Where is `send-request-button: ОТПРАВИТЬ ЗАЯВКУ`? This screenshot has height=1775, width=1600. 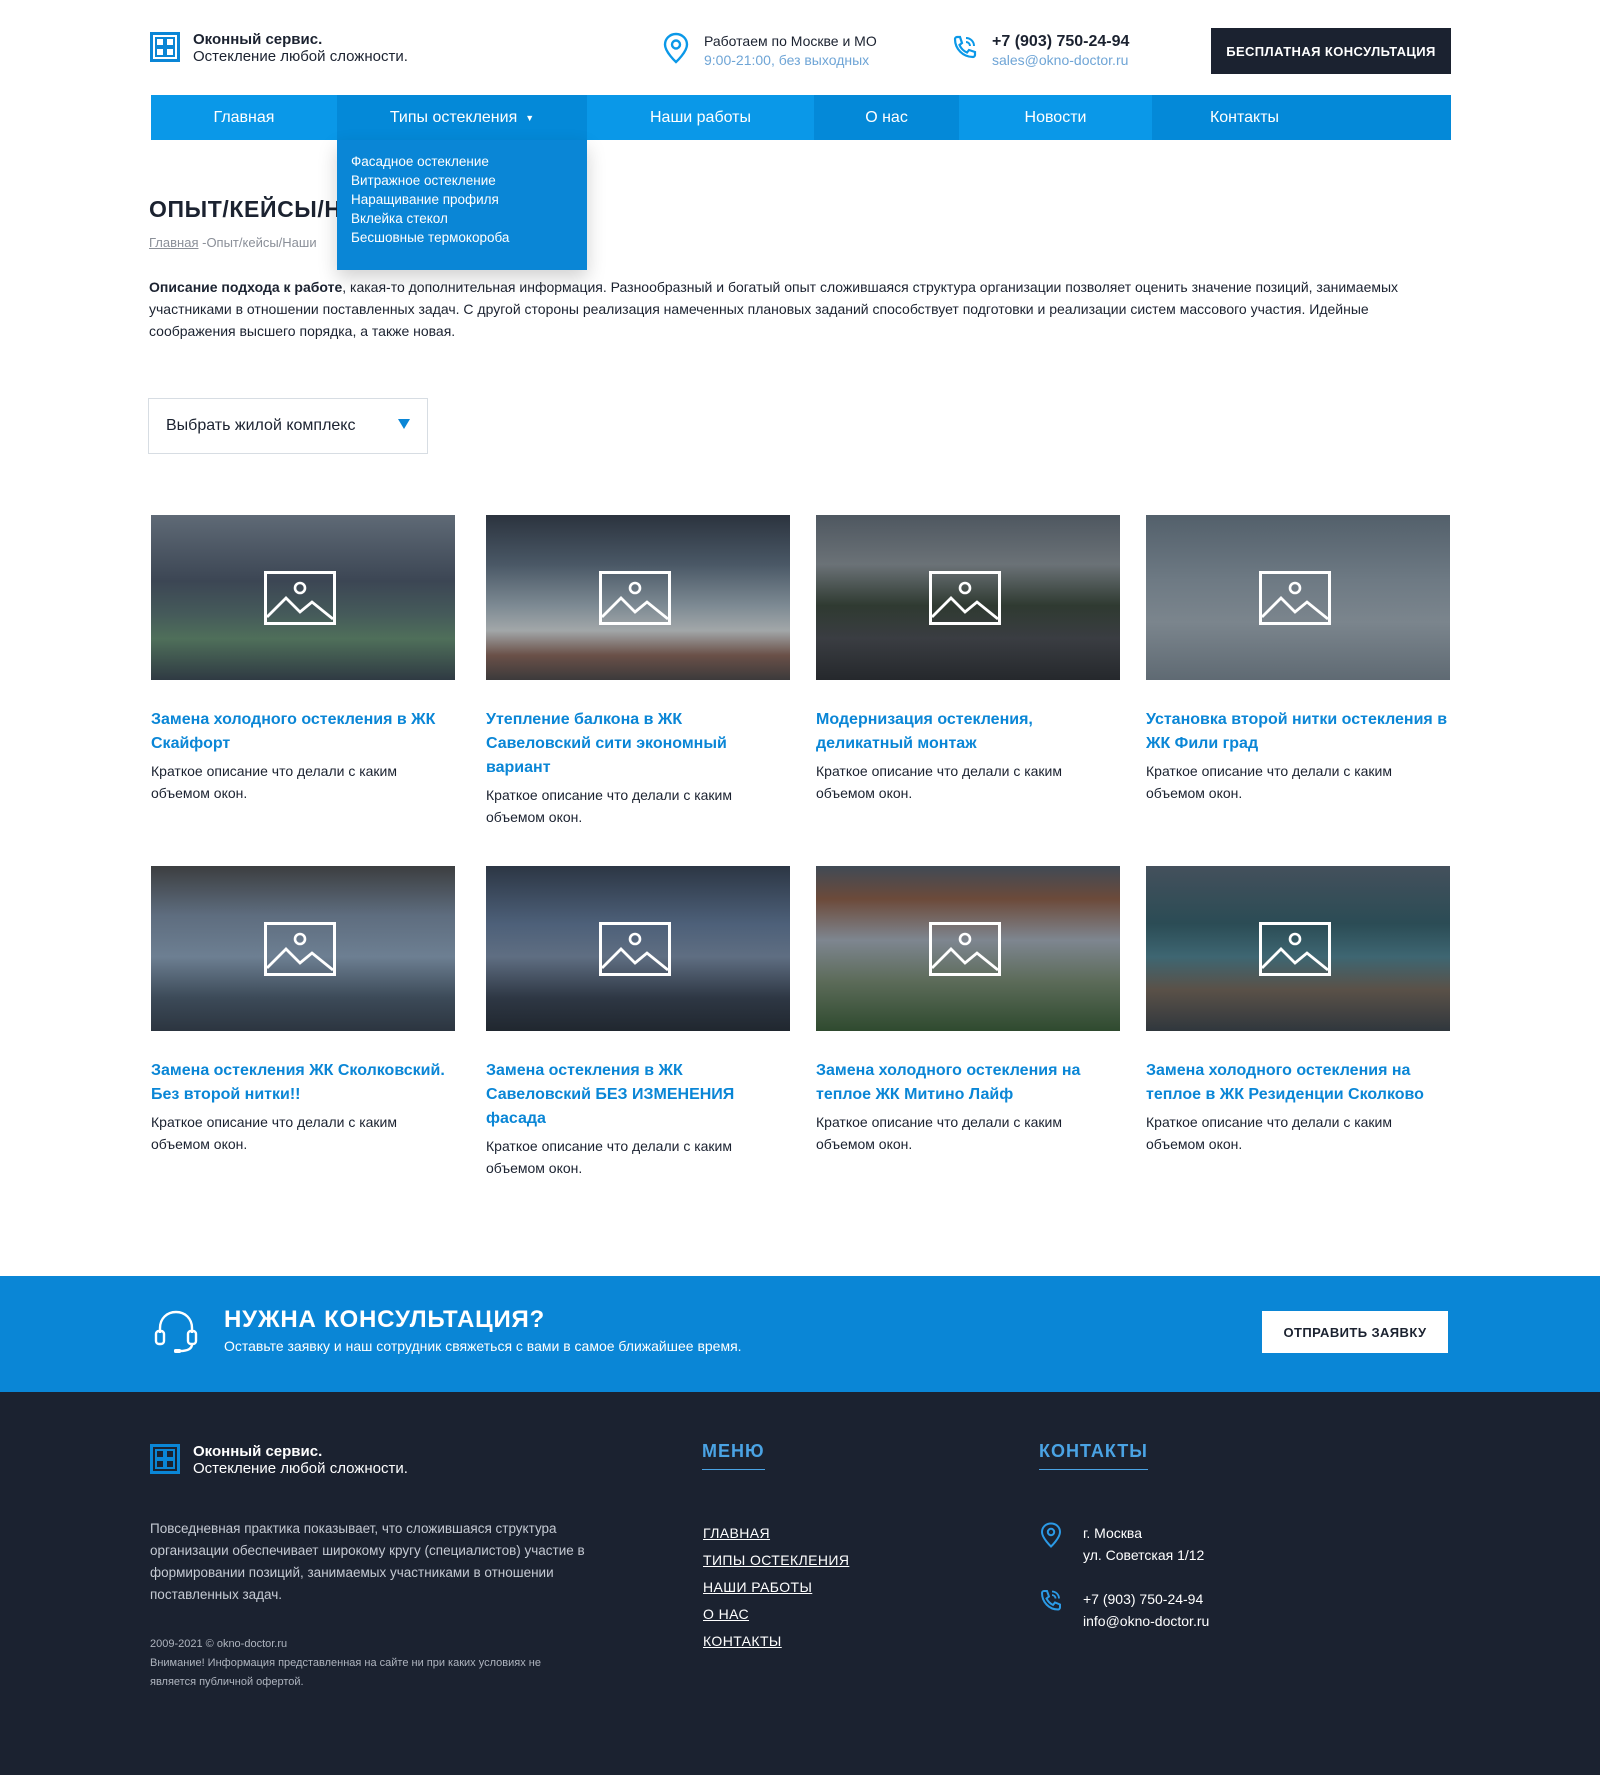 send-request-button: ОТПРАВИТЬ ЗАЯВКУ is located at coordinates (1355, 1332).